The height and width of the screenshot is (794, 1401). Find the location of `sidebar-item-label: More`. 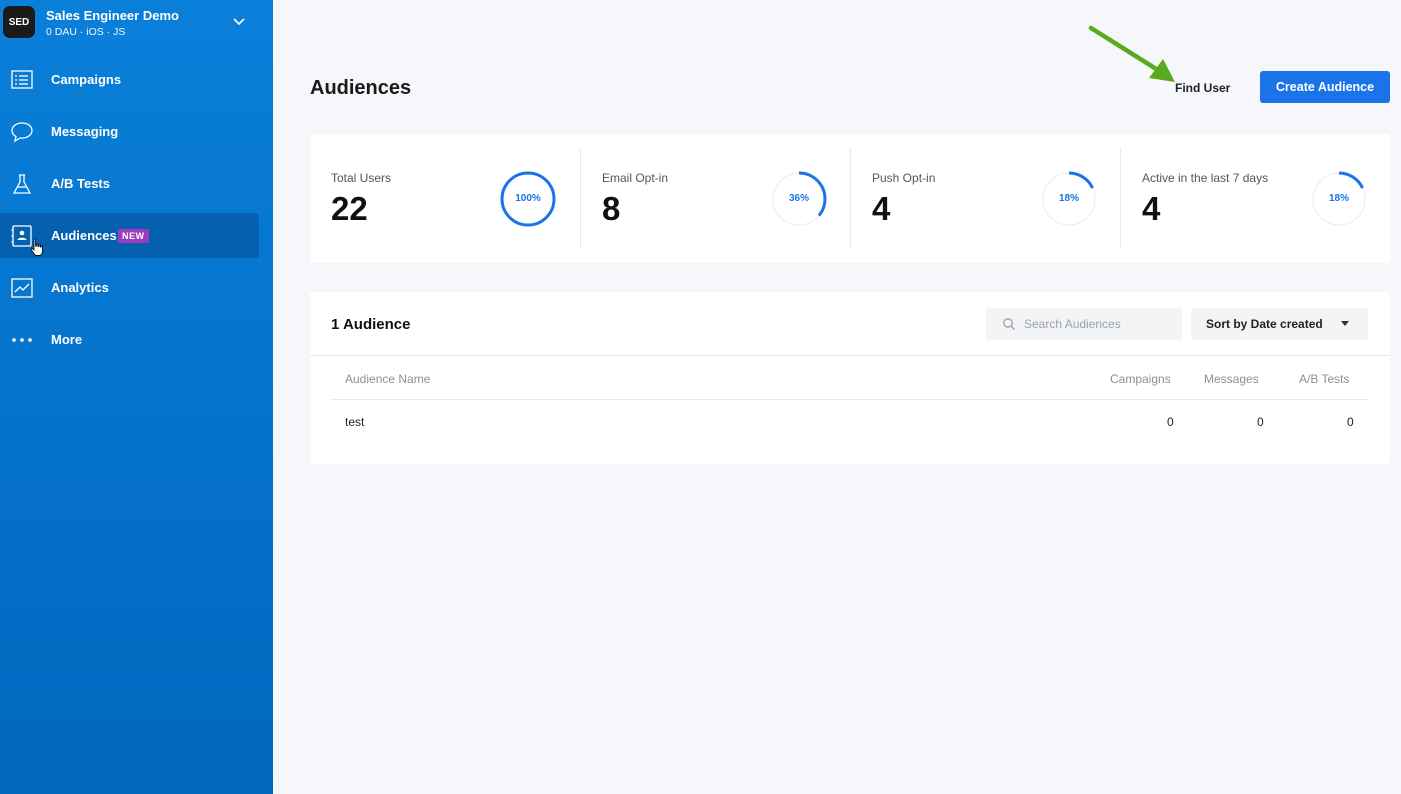

sidebar-item-label: More is located at coordinates (67, 339).